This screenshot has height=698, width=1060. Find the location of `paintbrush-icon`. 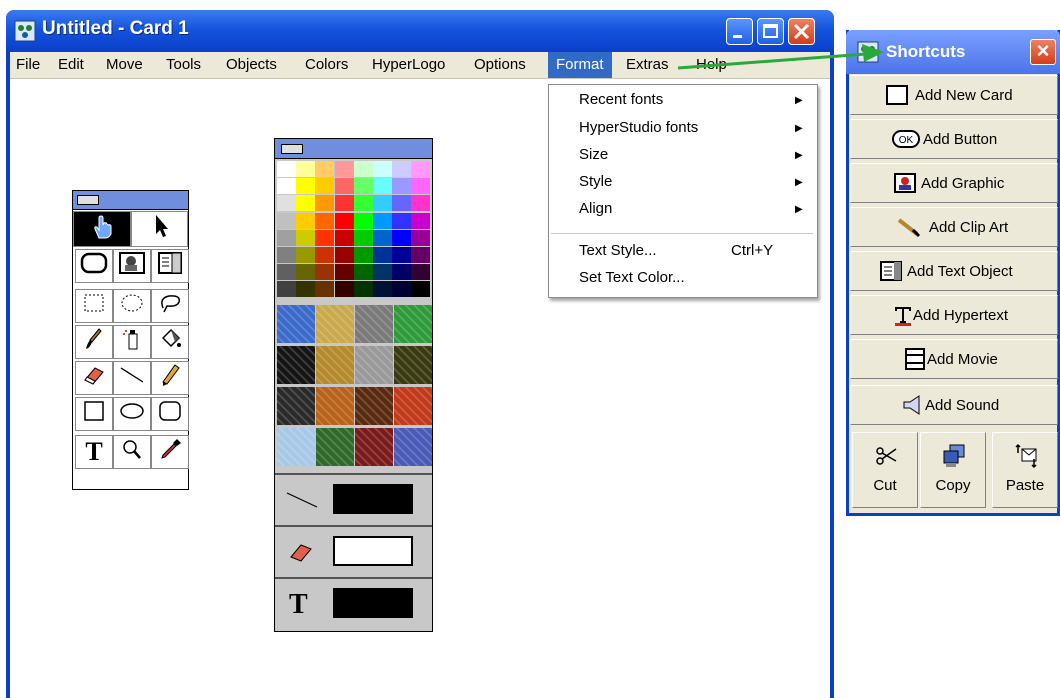

paintbrush-icon is located at coordinates (94, 342).